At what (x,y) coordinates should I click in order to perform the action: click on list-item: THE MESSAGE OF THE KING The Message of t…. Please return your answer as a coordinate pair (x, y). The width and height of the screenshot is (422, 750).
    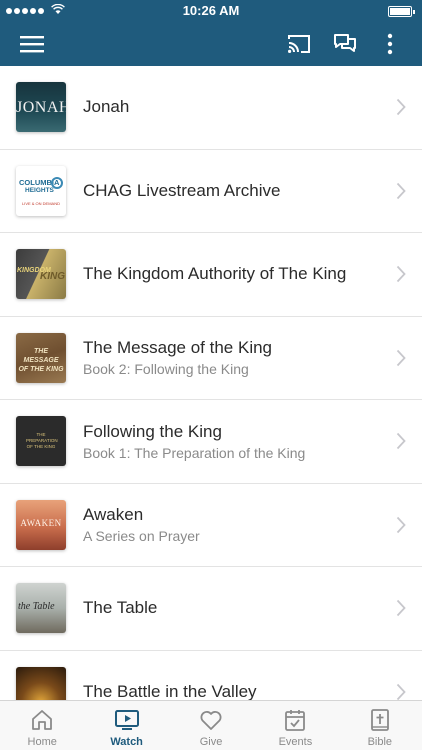
    Looking at the image, I should click on (211, 358).